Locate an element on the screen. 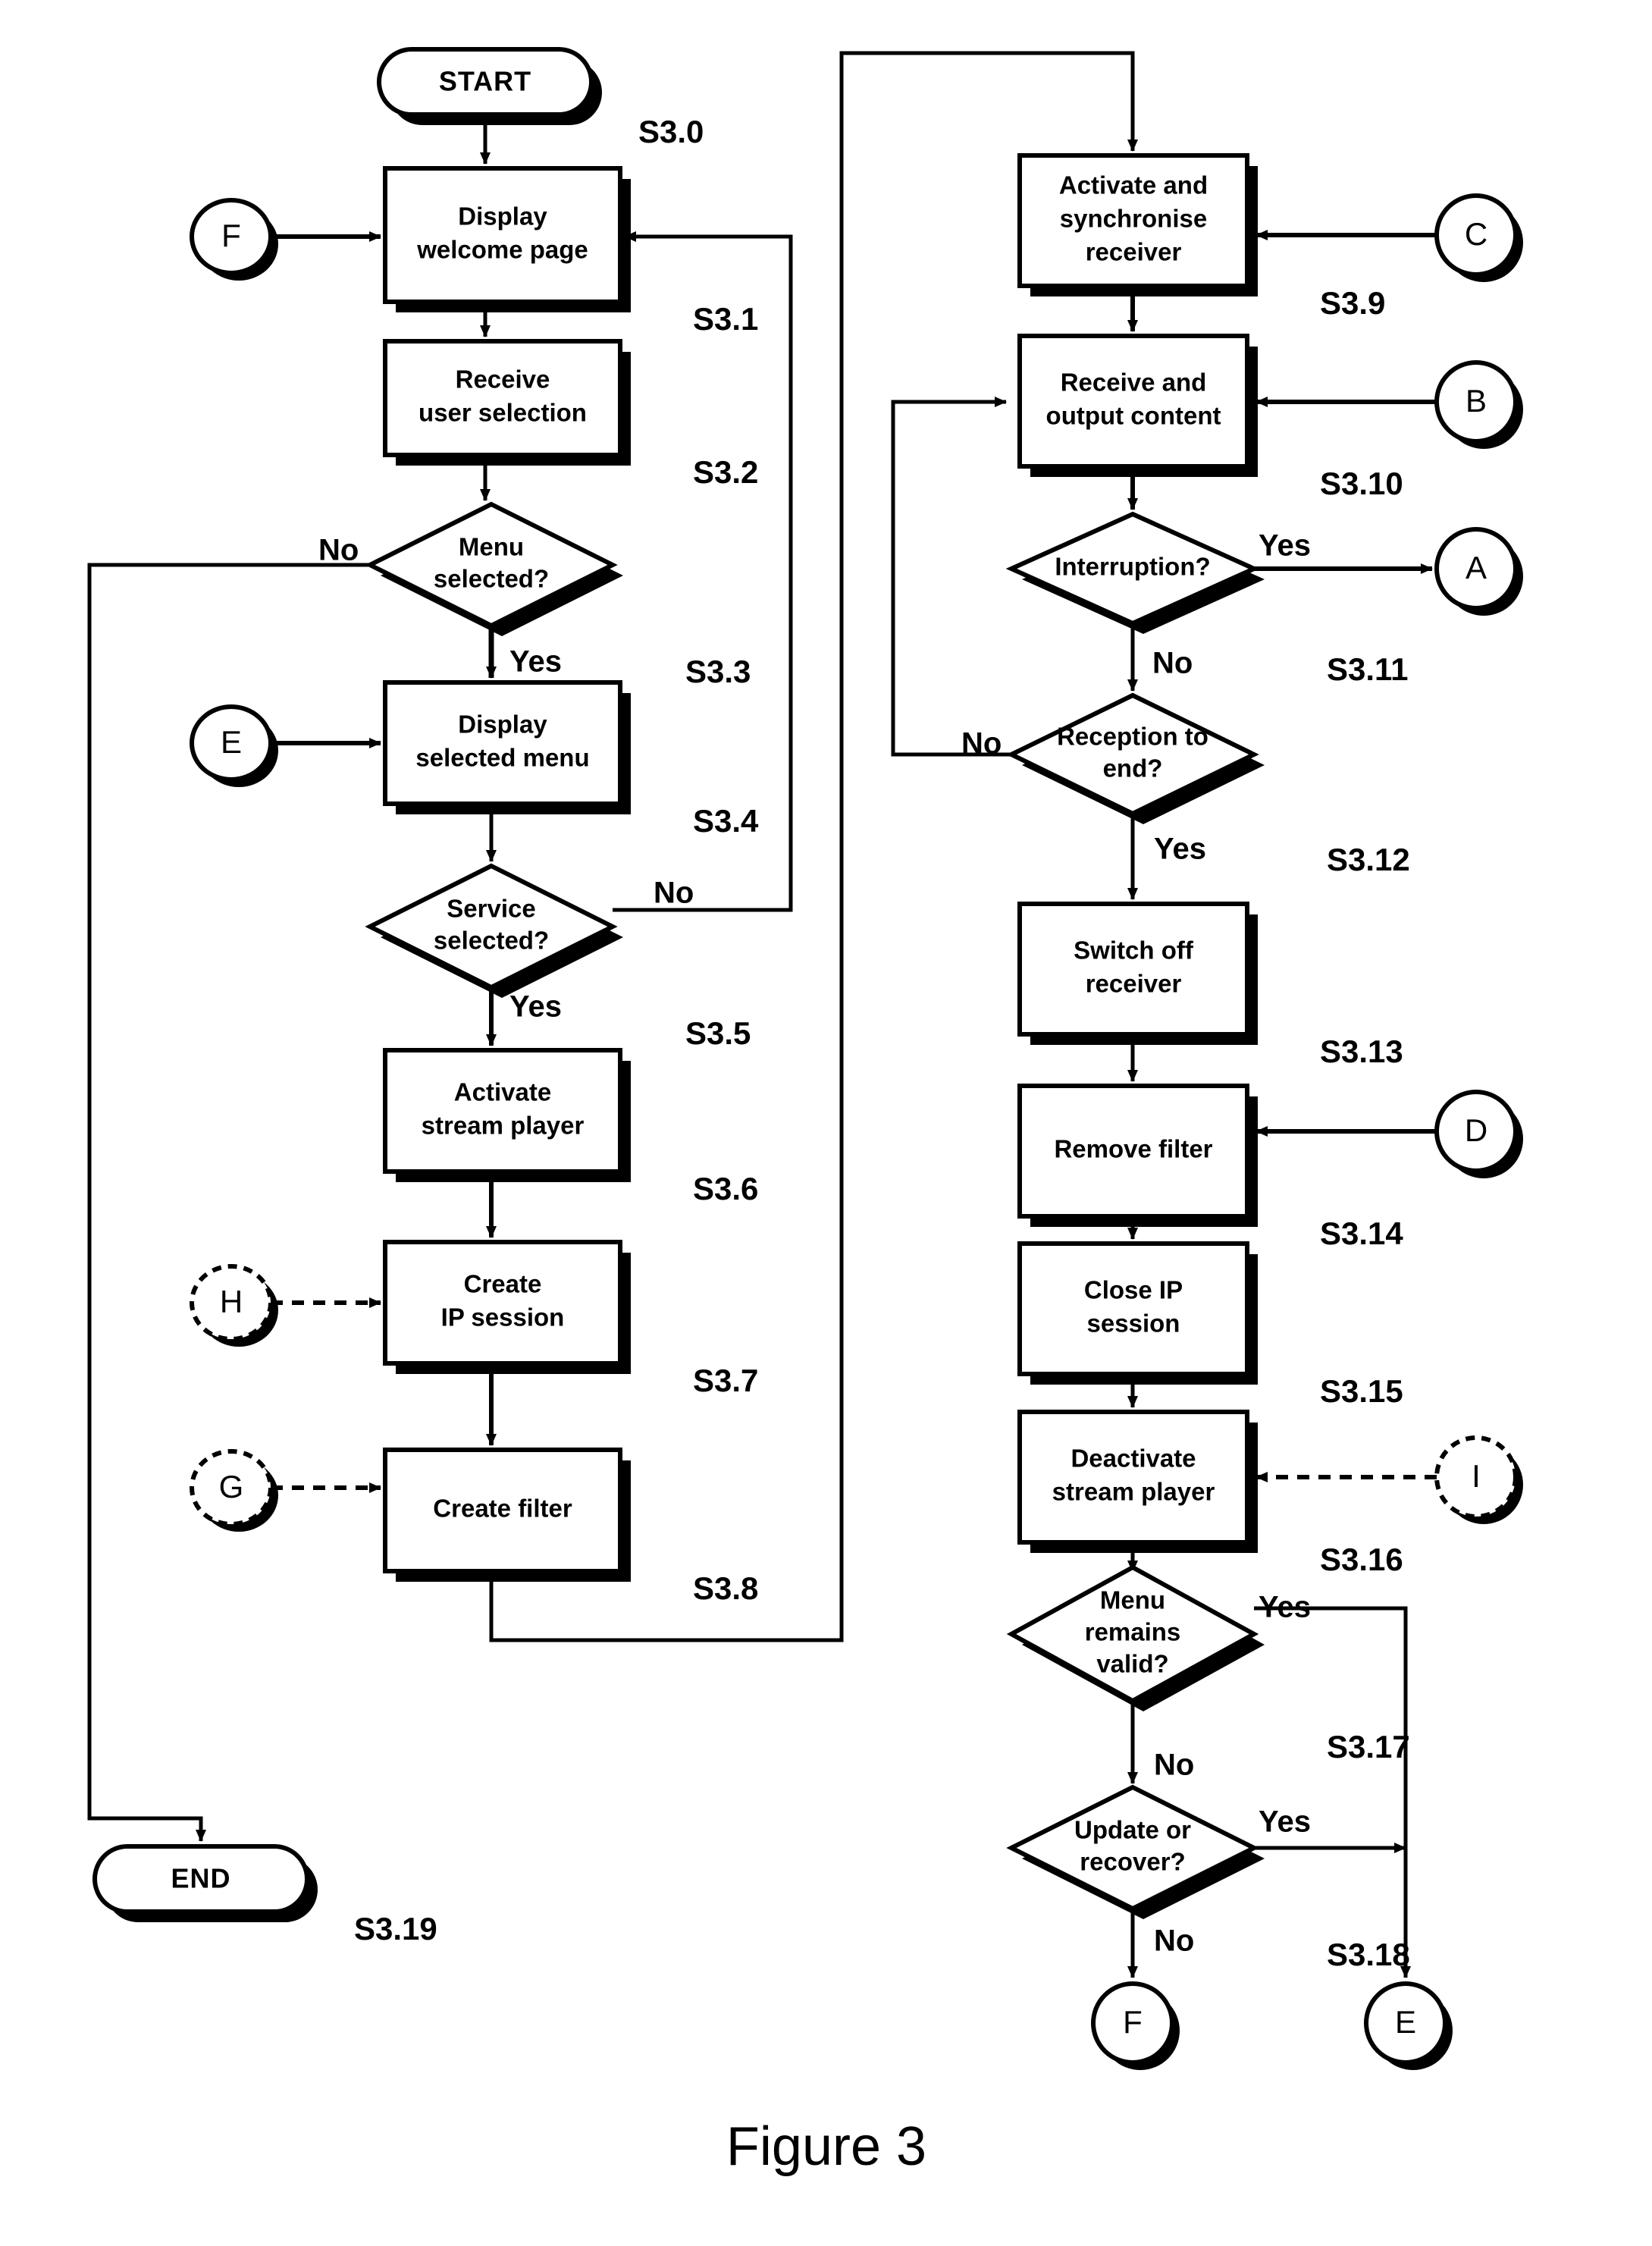 This screenshot has width=1652, height=2246. decision-label-s3_5-line-0: Service is located at coordinates (491, 909).